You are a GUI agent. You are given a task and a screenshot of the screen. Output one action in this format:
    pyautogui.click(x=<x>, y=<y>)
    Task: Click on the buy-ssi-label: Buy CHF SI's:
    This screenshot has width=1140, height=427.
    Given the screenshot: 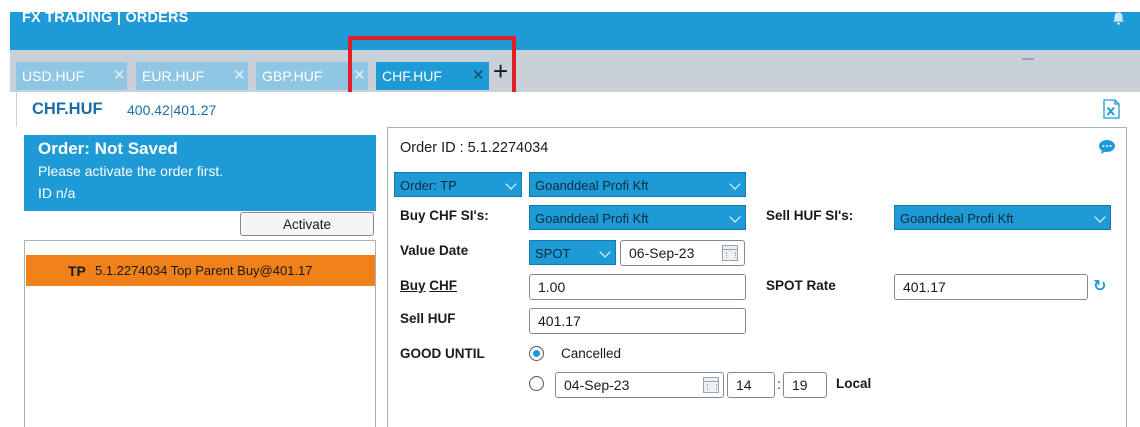 What is the action you would take?
    pyautogui.click(x=444, y=215)
    